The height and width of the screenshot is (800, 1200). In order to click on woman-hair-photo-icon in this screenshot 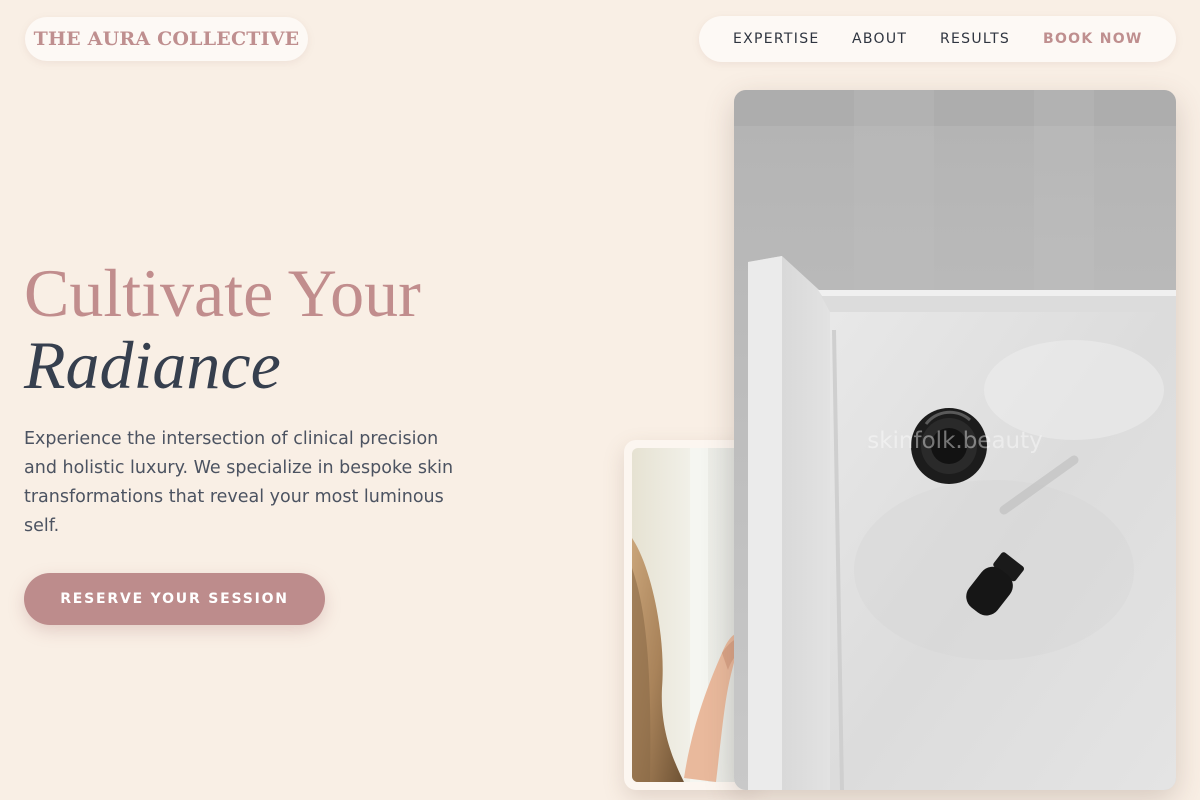, I will do `click(689, 615)`.